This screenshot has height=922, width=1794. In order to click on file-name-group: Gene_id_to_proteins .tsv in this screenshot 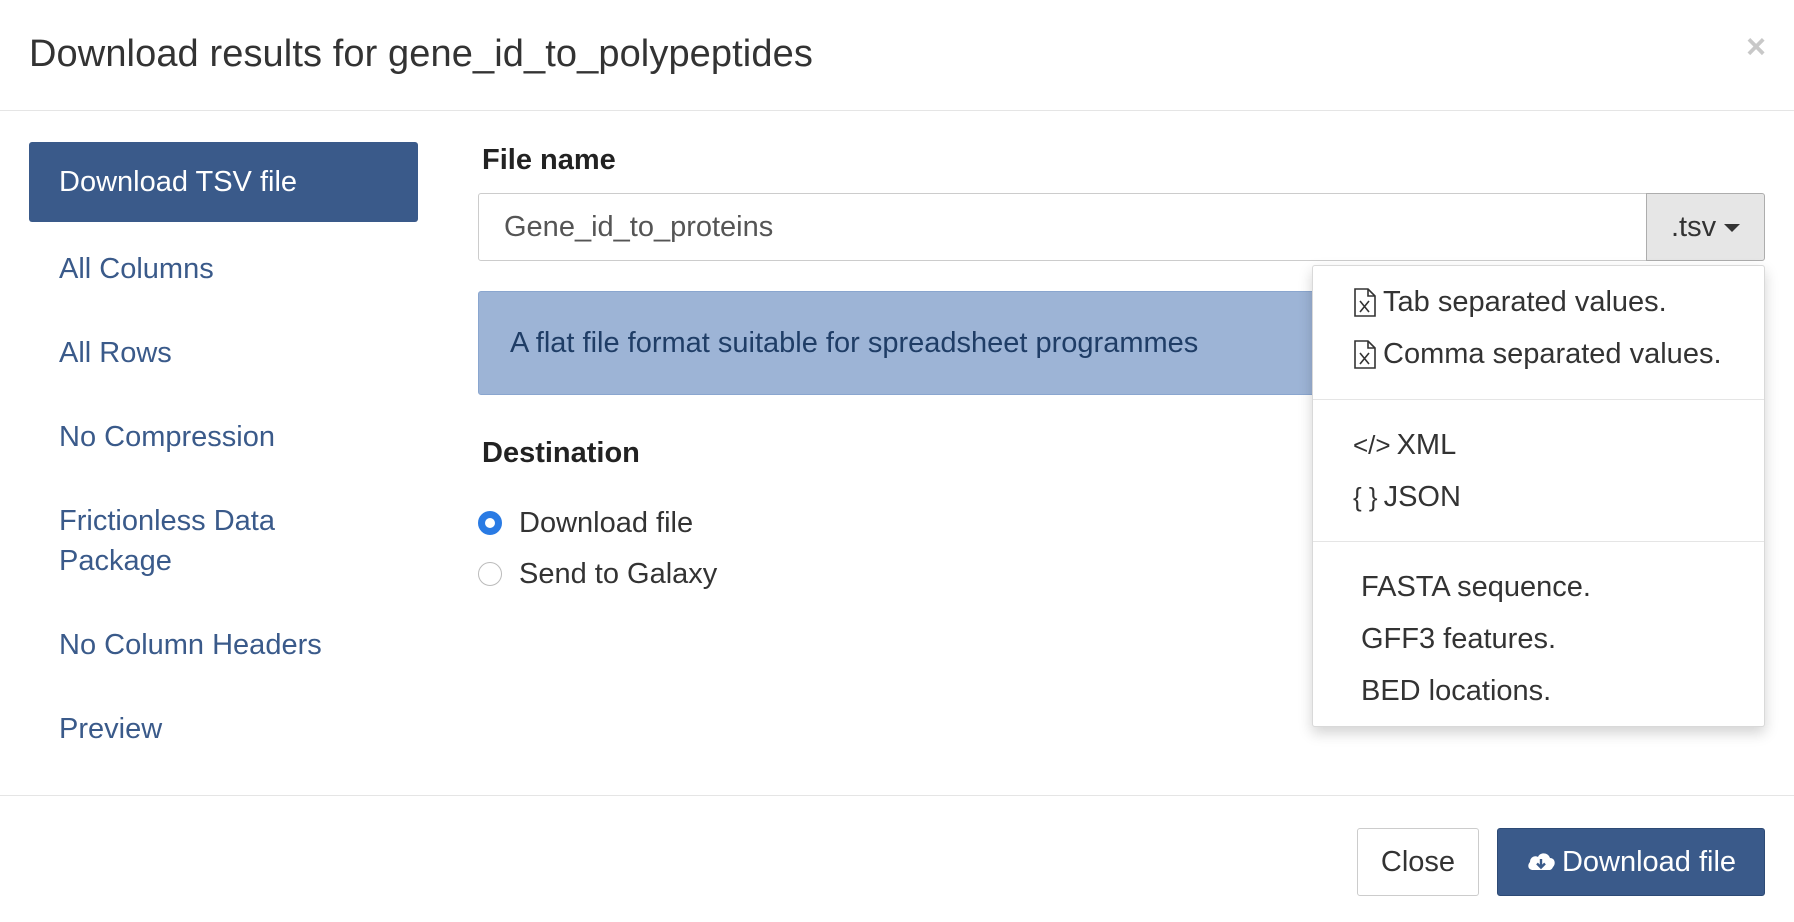, I will do `click(1121, 227)`.